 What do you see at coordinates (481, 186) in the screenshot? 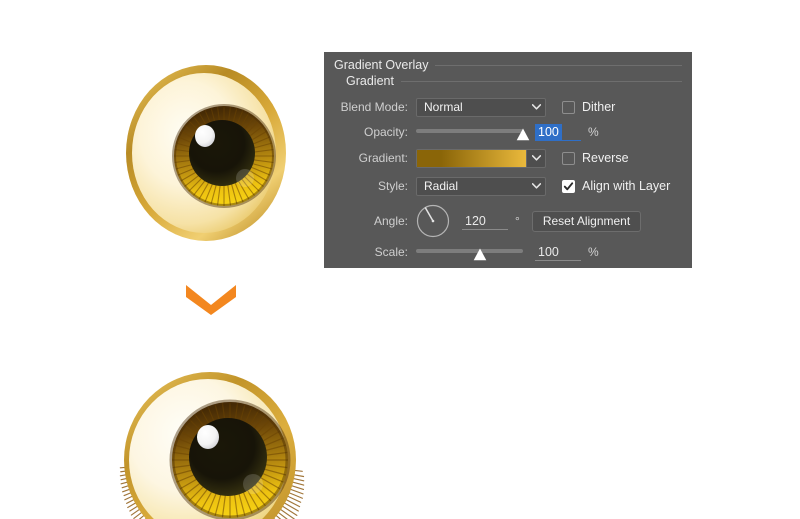
I see `style-select: Radial` at bounding box center [481, 186].